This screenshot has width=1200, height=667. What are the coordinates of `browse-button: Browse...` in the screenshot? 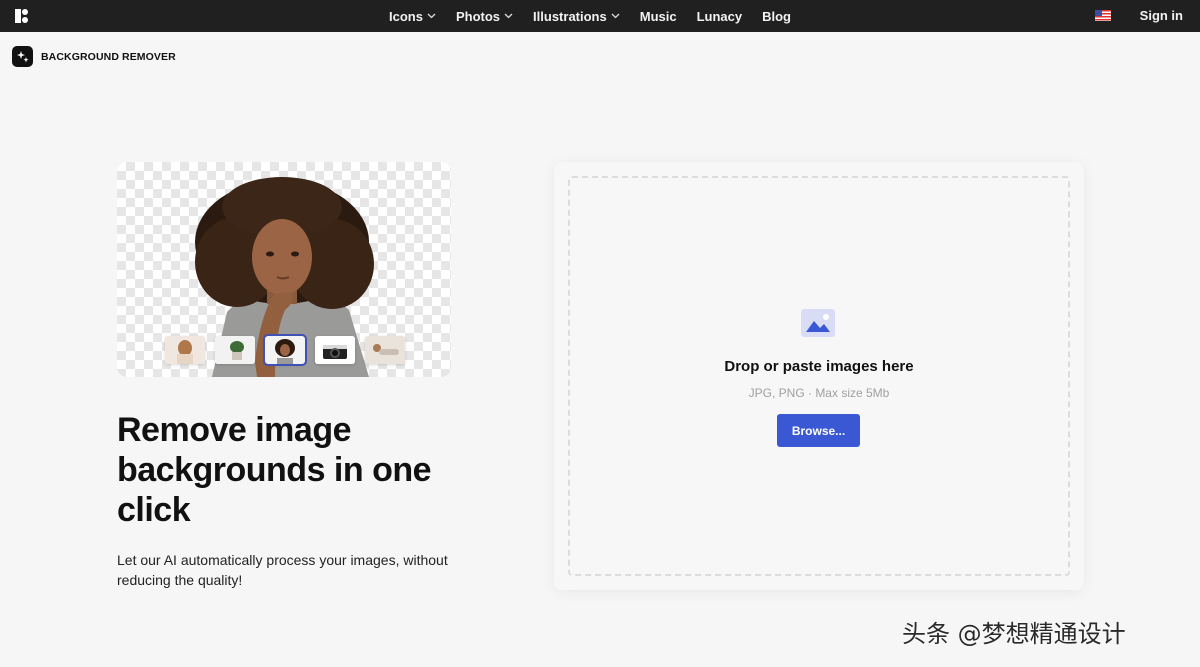 It's located at (818, 430).